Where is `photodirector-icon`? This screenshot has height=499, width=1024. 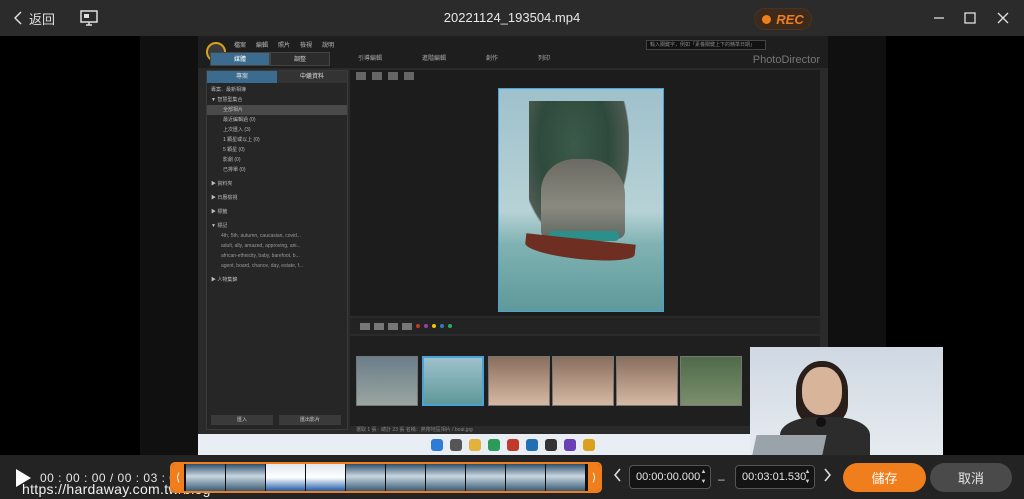 photodirector-icon is located at coordinates (589, 444).